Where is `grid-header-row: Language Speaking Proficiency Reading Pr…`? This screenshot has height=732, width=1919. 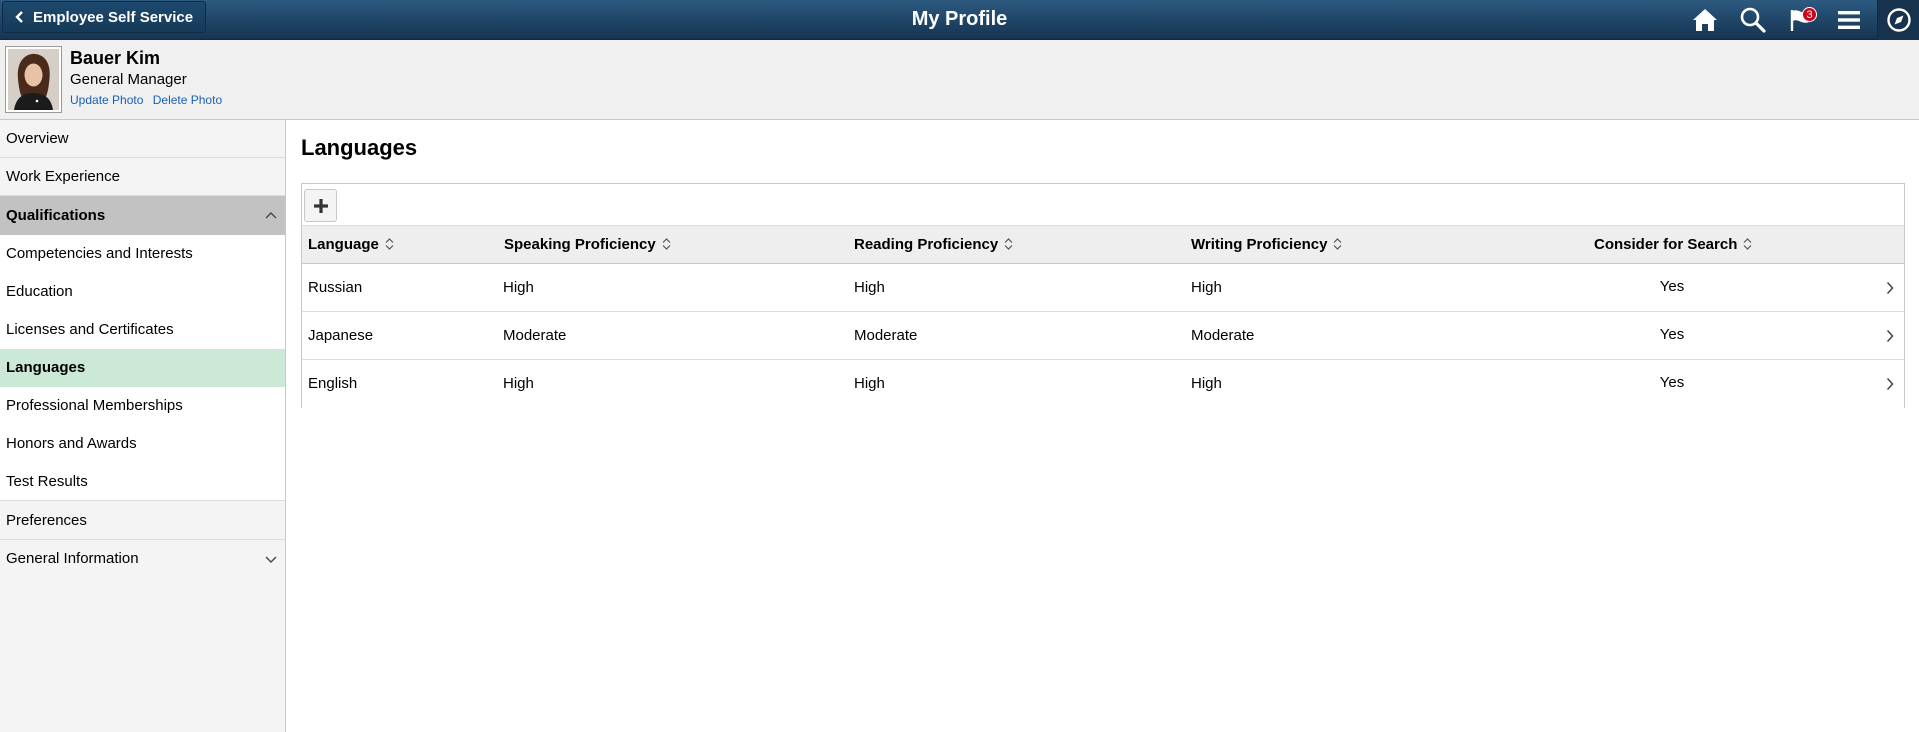
grid-header-row: Language Speaking Proficiency Reading Pr… is located at coordinates (1103, 245).